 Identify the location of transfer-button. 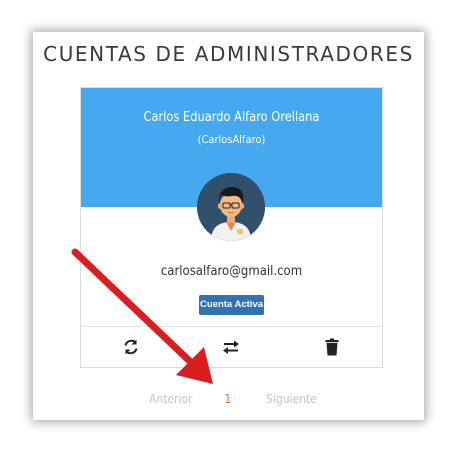
(231, 347).